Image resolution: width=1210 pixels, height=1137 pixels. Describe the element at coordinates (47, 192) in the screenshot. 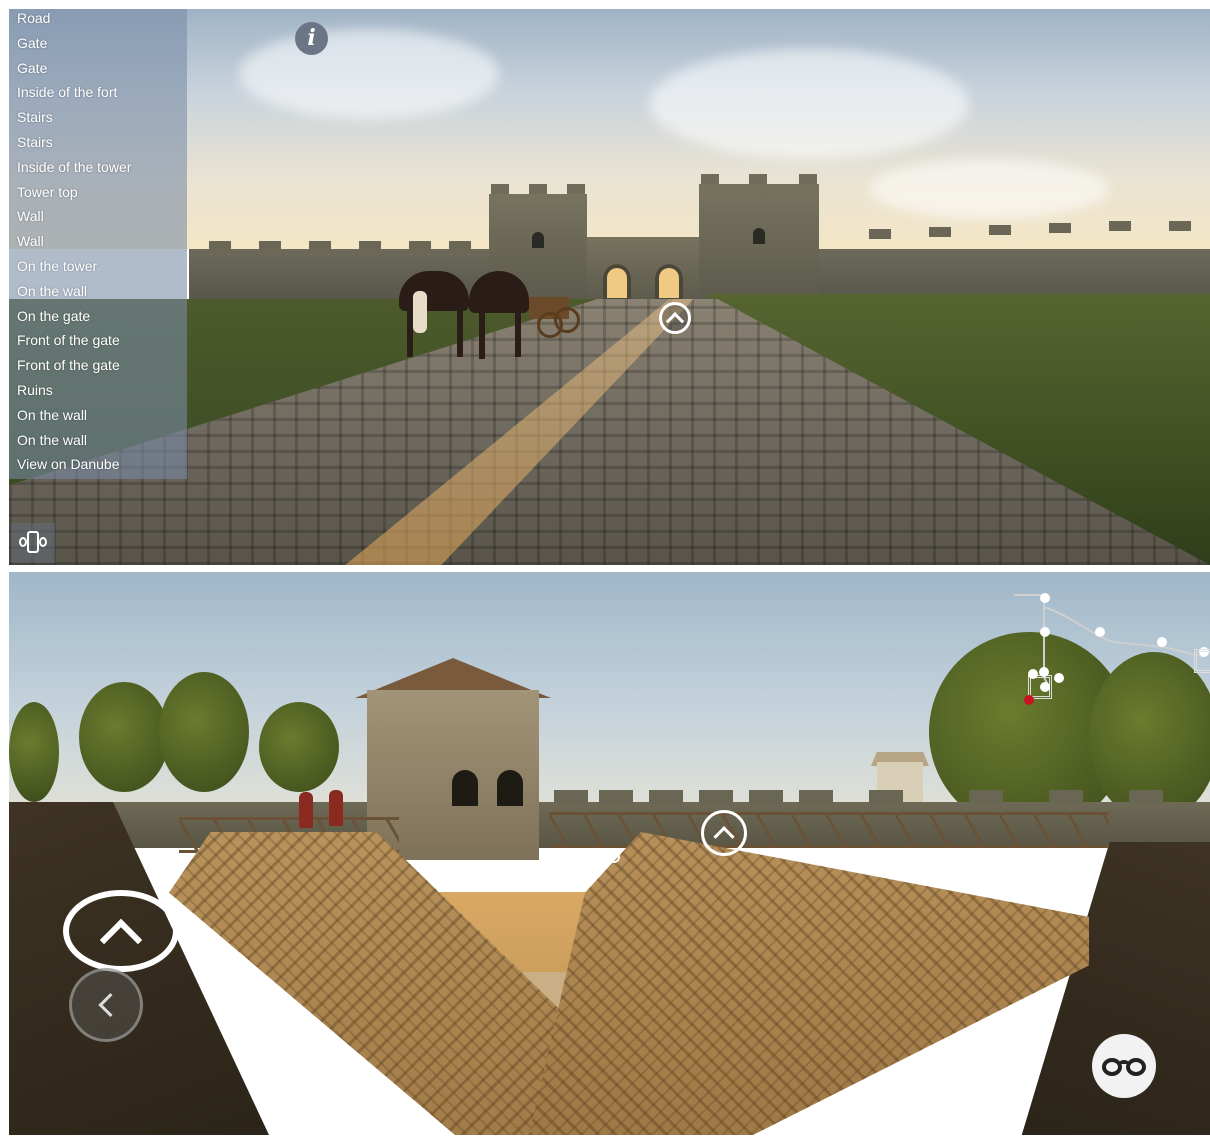

I see `scene-list-item: Tower top` at that location.